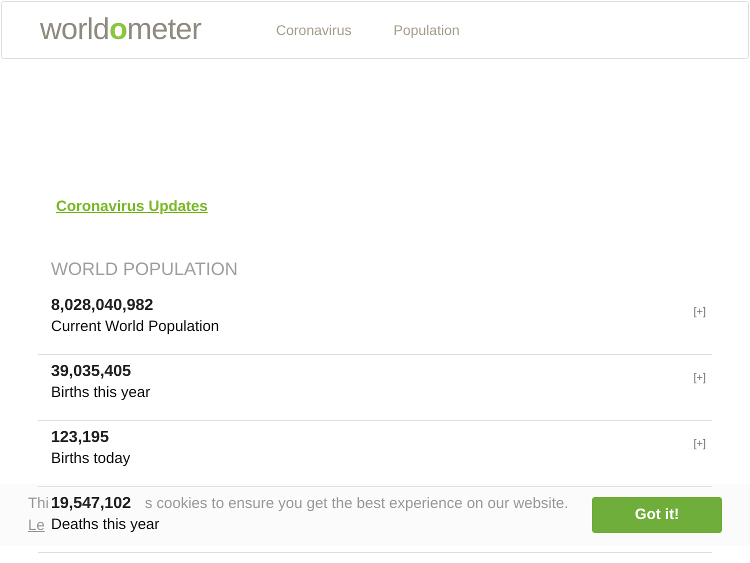 This screenshot has height=563, width=750. Describe the element at coordinates (140, 30) in the screenshot. I see `site-logo: worldometer` at that location.